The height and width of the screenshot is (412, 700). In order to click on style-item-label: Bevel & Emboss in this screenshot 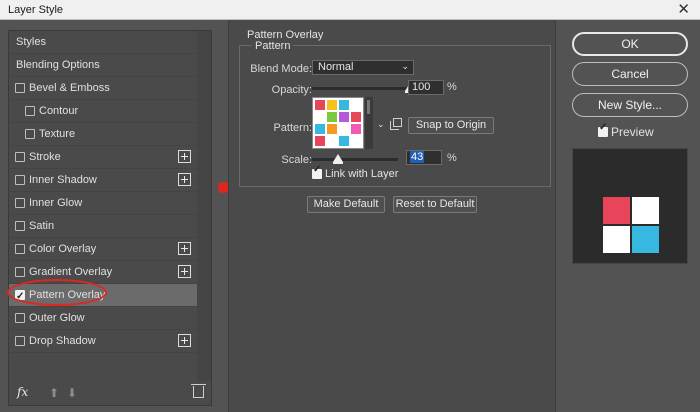, I will do `click(69, 88)`.